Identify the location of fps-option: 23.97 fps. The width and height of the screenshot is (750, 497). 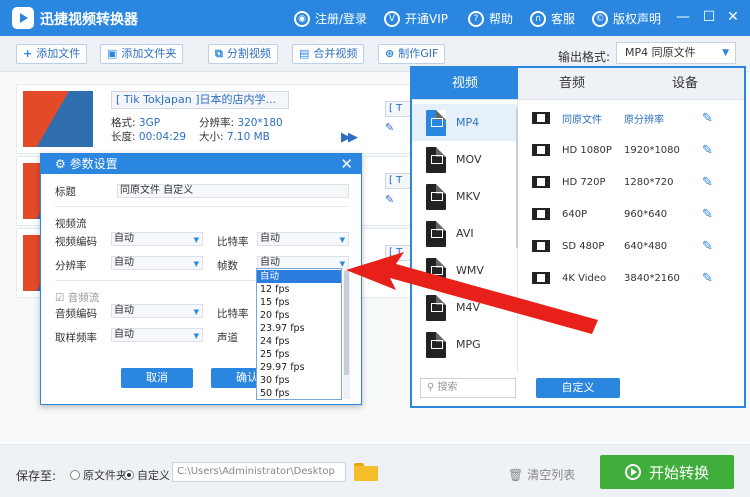
(299, 328).